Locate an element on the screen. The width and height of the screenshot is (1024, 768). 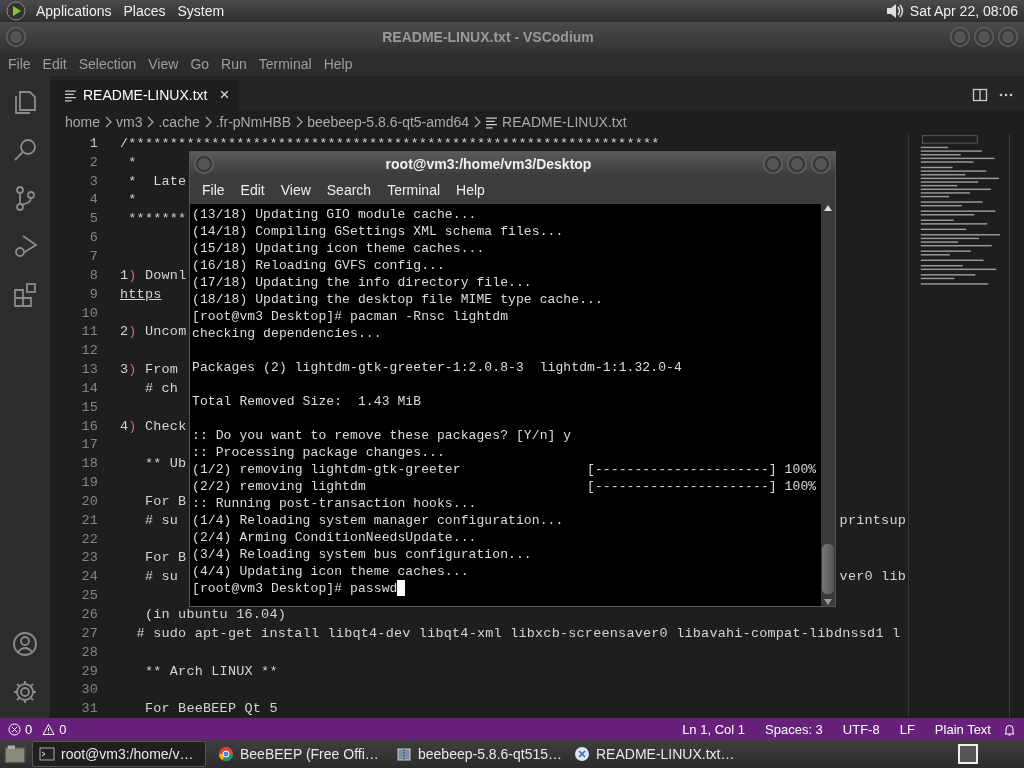
line-number: 21 is located at coordinates (89, 520).